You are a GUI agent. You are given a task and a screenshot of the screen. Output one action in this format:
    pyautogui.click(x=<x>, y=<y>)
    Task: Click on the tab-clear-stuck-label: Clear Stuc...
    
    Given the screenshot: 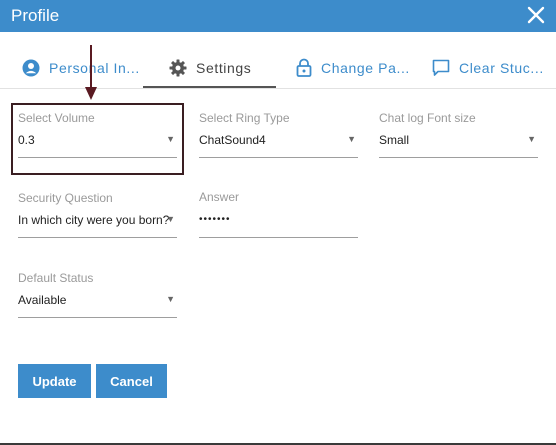 What is the action you would take?
    pyautogui.click(x=501, y=67)
    